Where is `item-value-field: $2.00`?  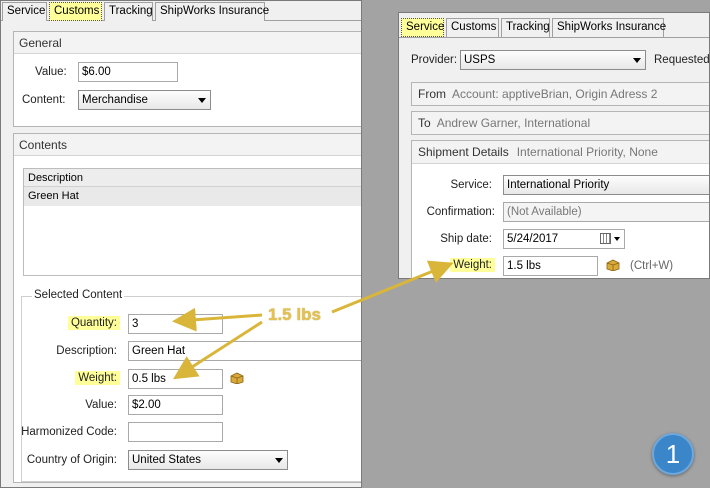
item-value-field: $2.00 is located at coordinates (175, 405).